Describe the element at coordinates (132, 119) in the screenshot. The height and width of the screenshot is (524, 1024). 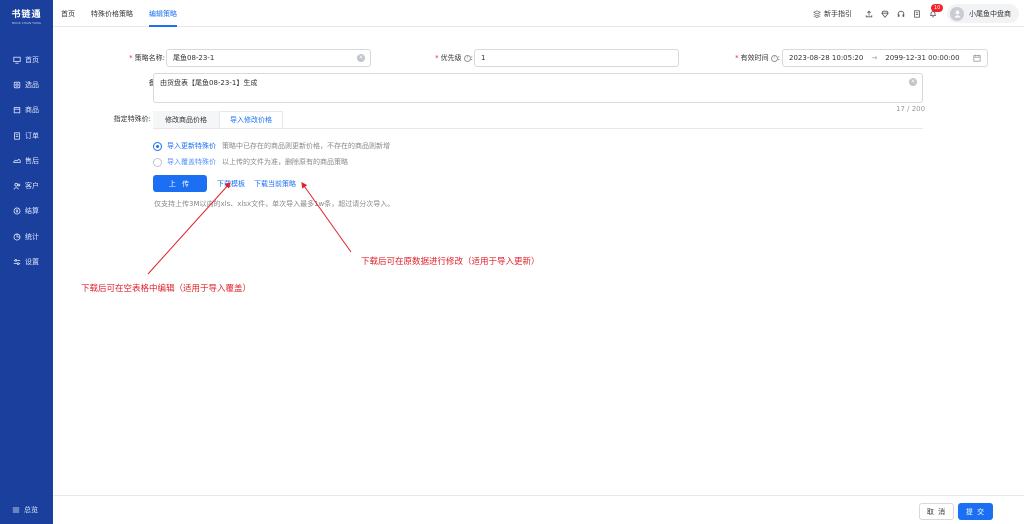
I see `special-price-label-text: 指定特殊价:` at that location.